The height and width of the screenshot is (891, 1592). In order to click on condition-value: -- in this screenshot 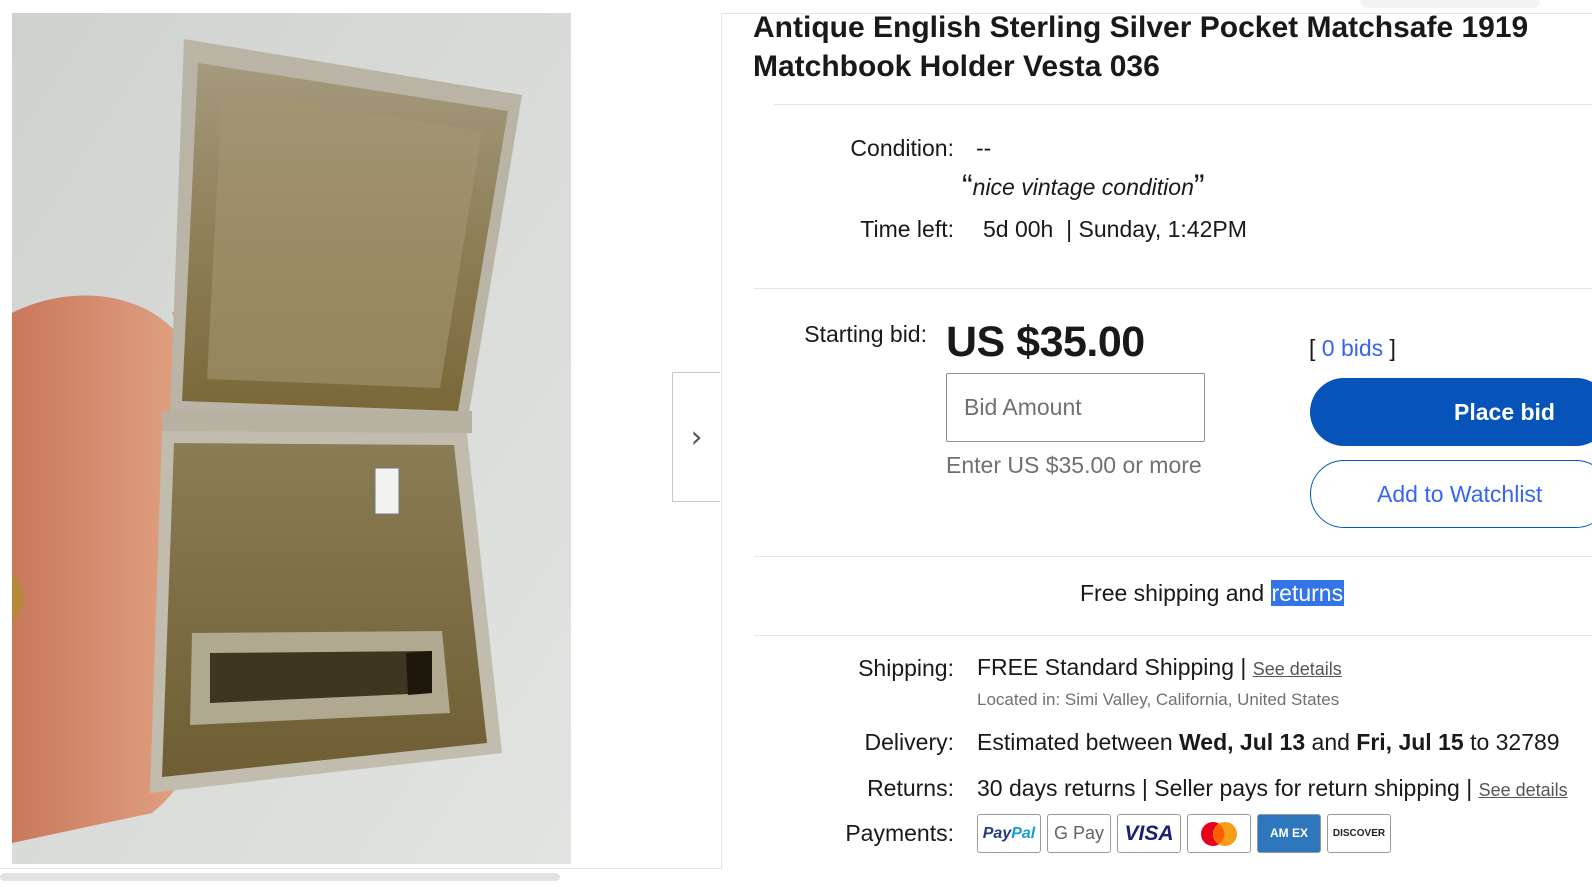, I will do `click(984, 148)`.